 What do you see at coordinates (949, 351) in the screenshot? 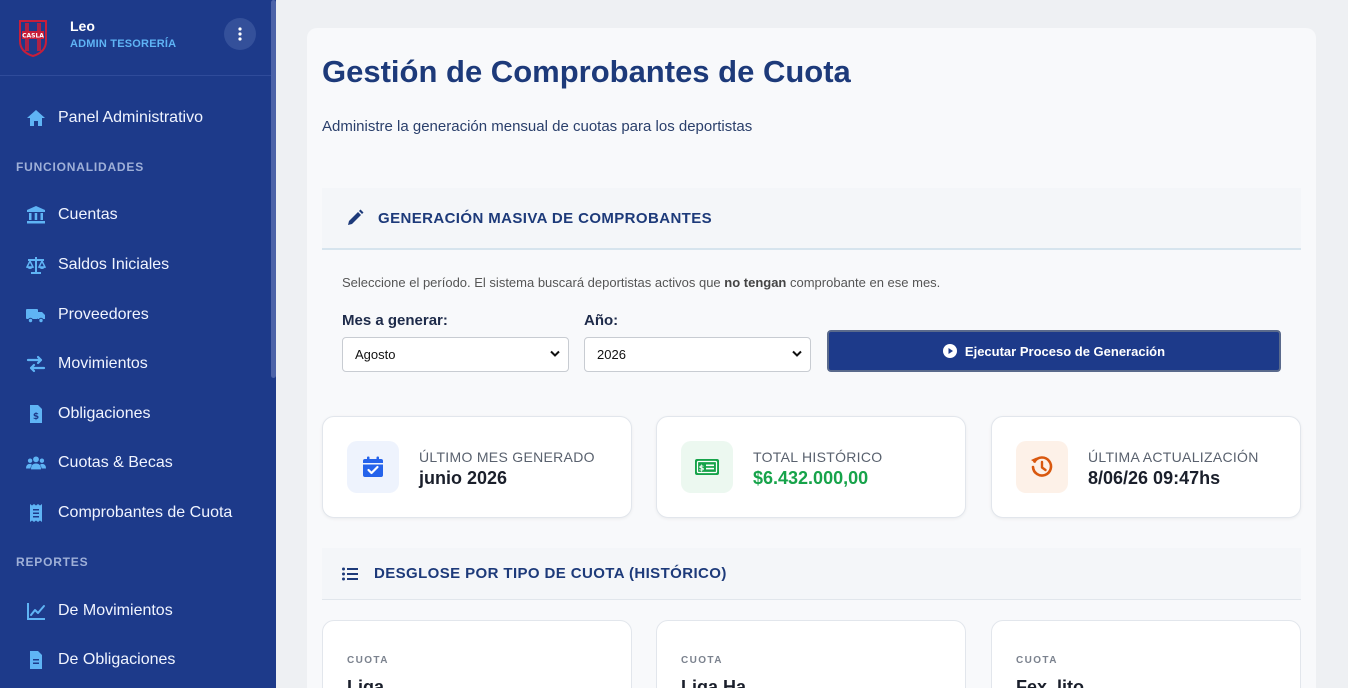
I see `play-circle-icon` at bounding box center [949, 351].